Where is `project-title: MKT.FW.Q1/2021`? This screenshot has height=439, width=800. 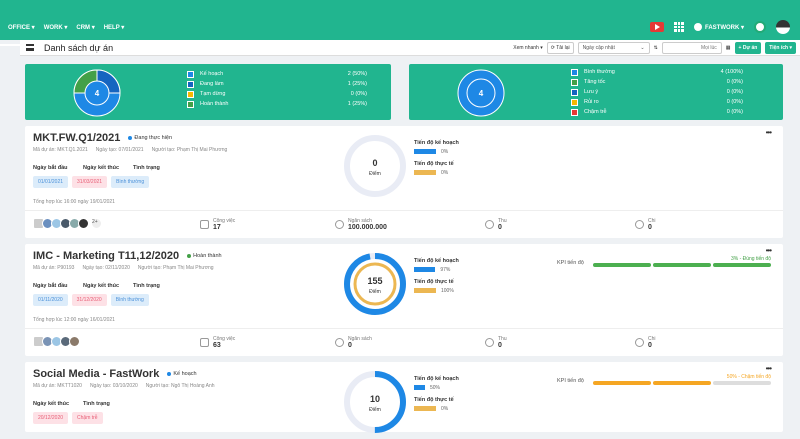 project-title: MKT.FW.Q1/2021 is located at coordinates (76, 138).